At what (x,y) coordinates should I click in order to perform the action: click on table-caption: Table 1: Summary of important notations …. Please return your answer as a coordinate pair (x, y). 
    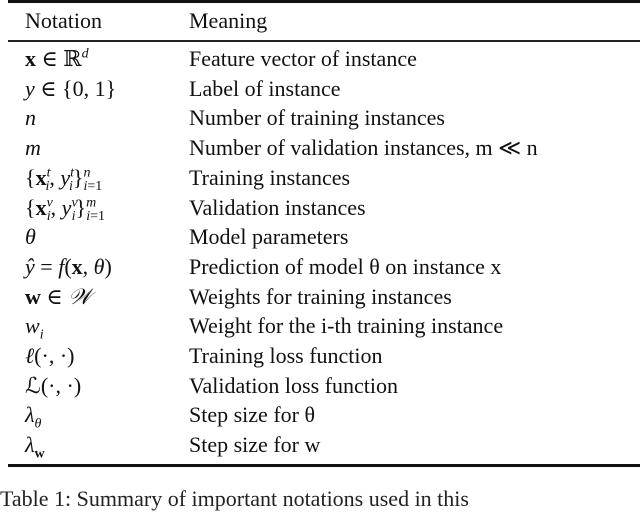
    Looking at the image, I should click on (234, 498).